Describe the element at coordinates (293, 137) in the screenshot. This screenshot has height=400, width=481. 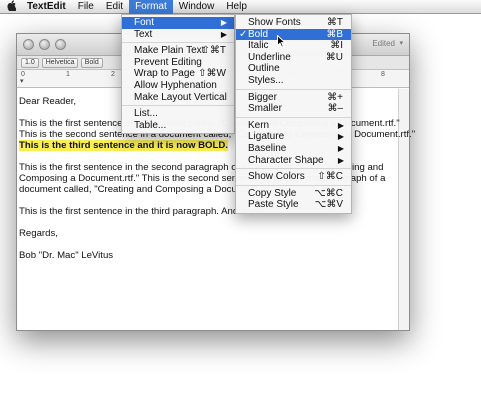
I see `menu-item-ligature: Ligature ▶` at that location.